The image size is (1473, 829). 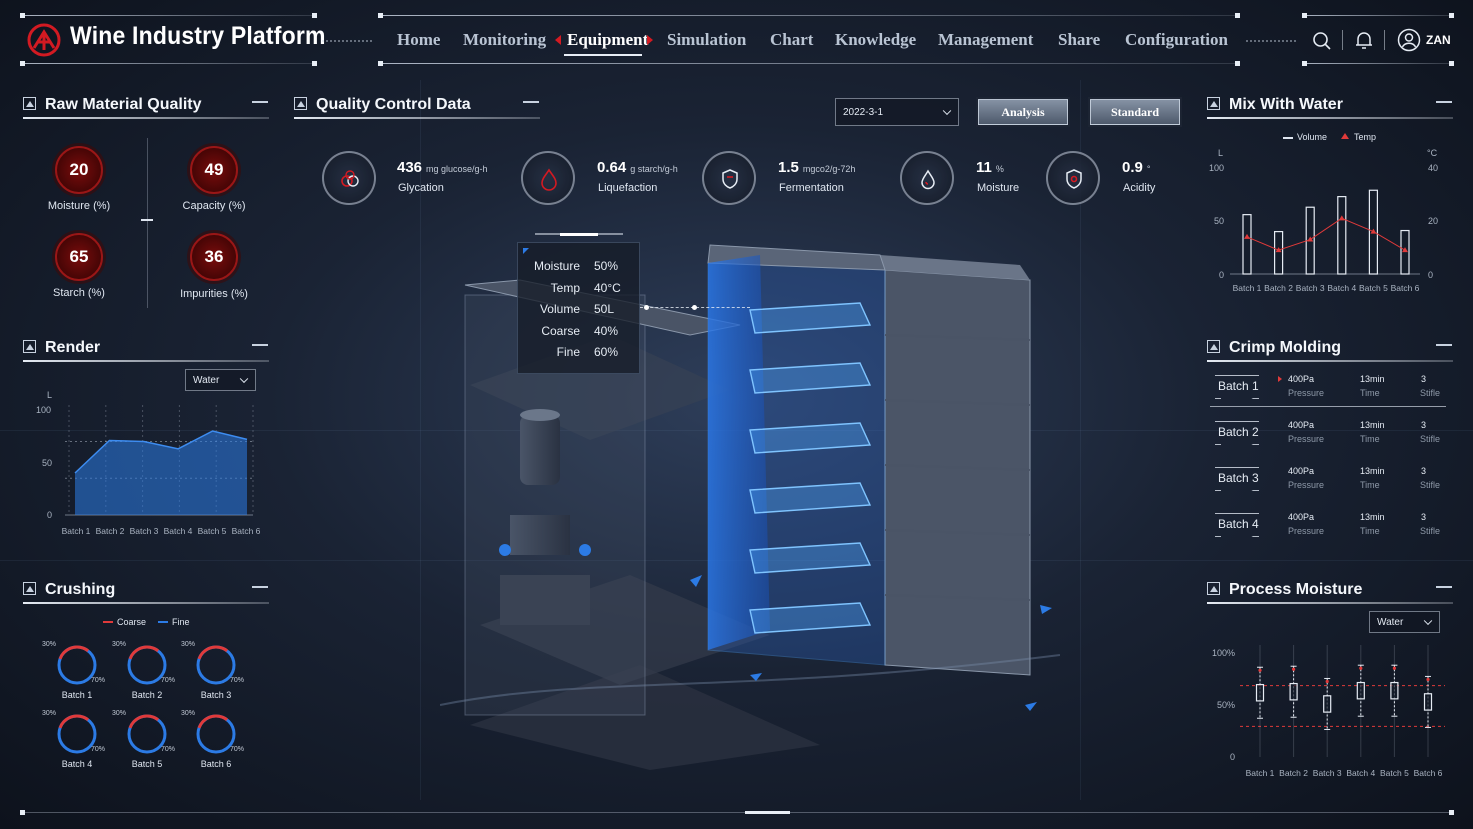 What do you see at coordinates (1438, 40) in the screenshot?
I see `username: ZAN` at bounding box center [1438, 40].